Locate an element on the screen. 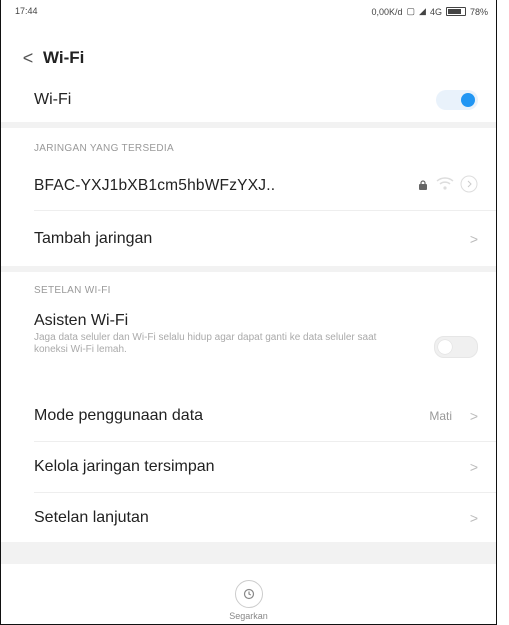 This screenshot has height=625, width=509. add-network-label: Tambah jaringan is located at coordinates (93, 238).